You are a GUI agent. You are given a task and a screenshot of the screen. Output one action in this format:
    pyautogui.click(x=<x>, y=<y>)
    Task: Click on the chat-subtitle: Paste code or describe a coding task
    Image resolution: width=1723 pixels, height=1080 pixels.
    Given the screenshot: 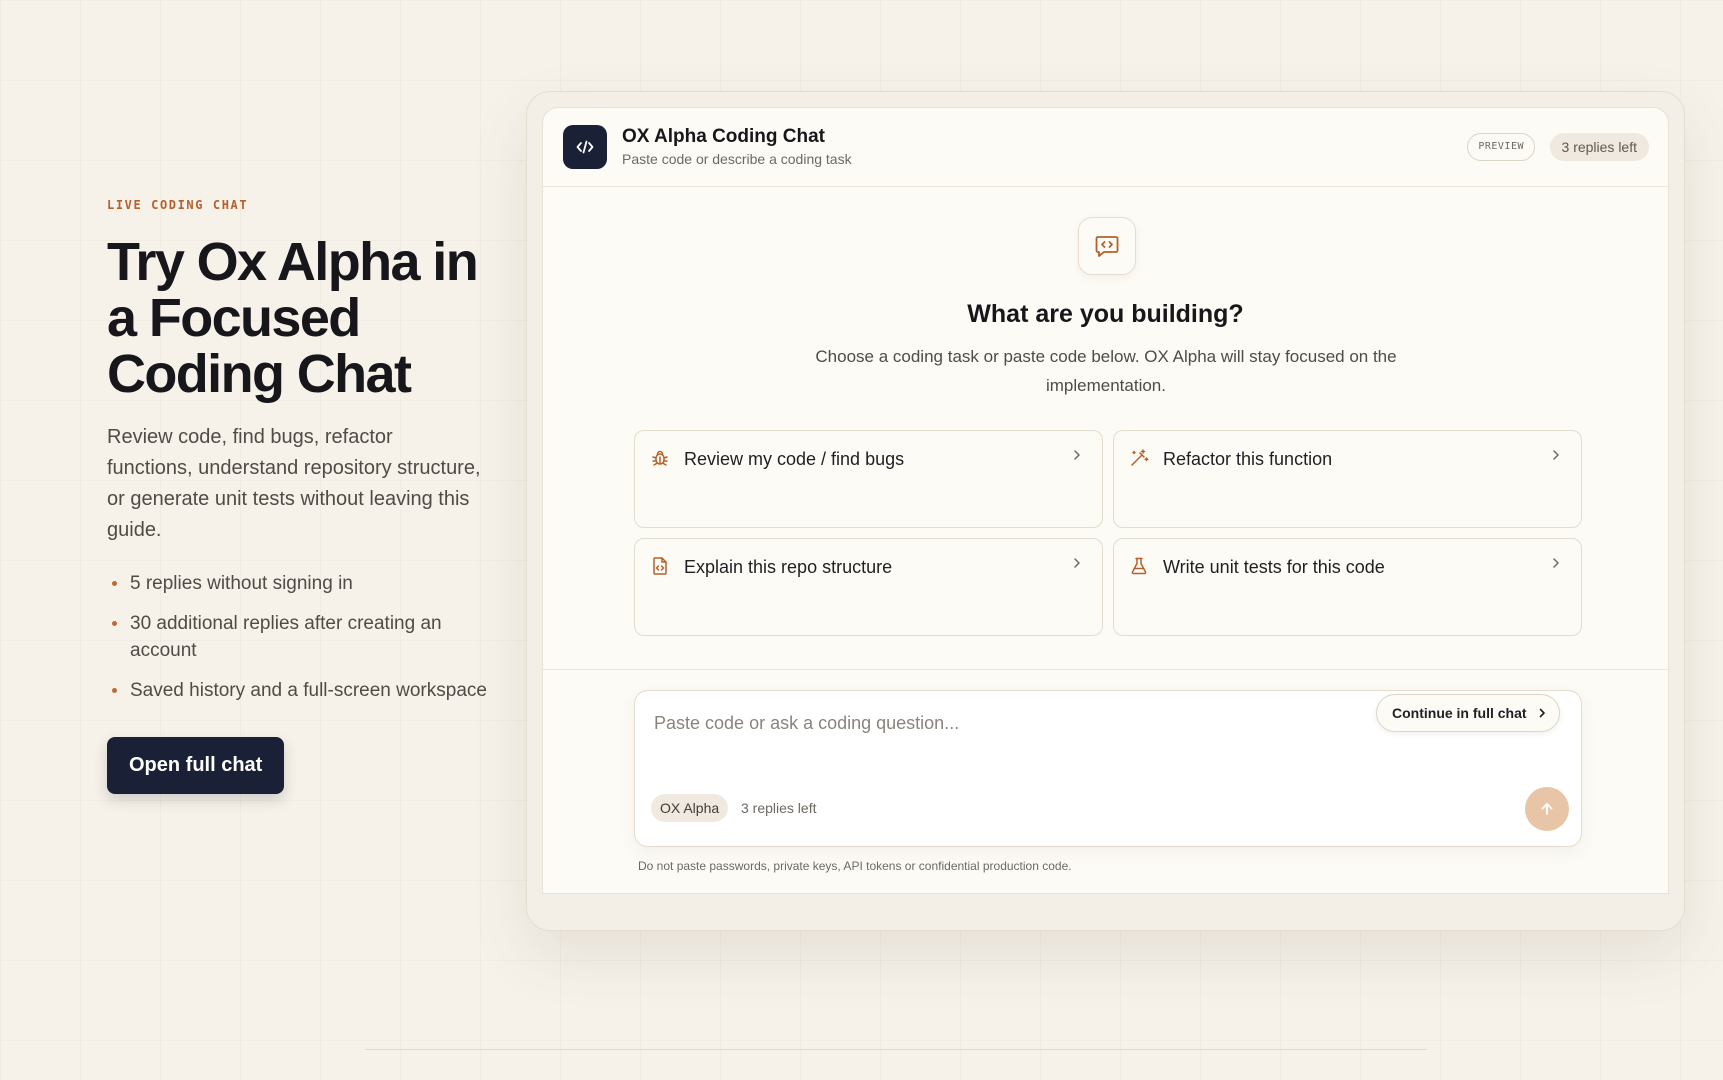 What is the action you would take?
    pyautogui.click(x=737, y=159)
    